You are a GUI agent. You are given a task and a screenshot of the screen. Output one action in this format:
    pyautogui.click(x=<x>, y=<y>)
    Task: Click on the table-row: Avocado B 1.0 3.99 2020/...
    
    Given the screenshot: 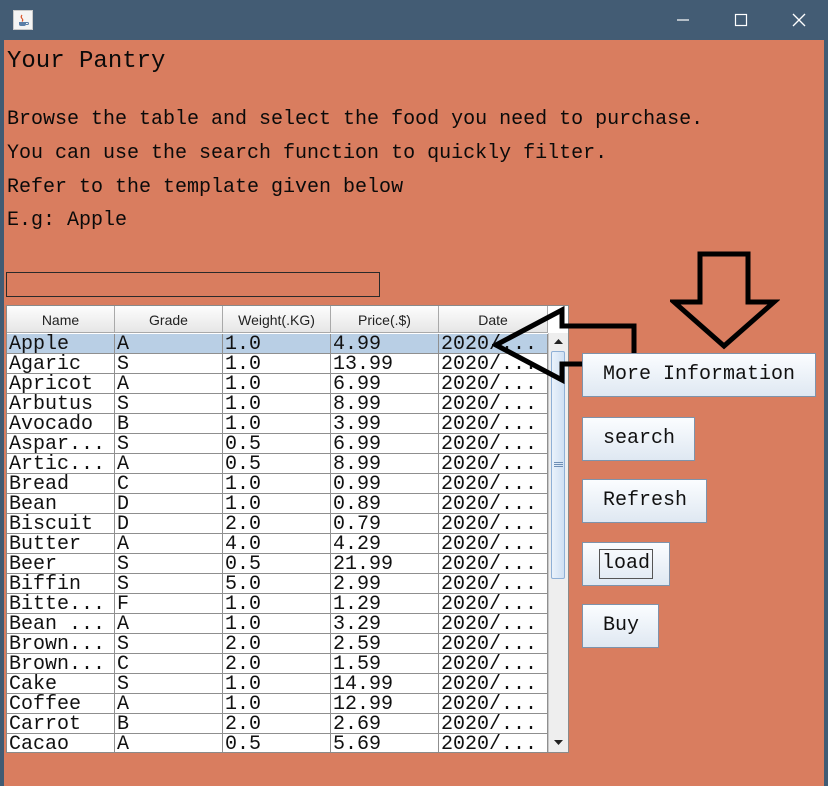 What is the action you would take?
    pyautogui.click(x=277, y=424)
    